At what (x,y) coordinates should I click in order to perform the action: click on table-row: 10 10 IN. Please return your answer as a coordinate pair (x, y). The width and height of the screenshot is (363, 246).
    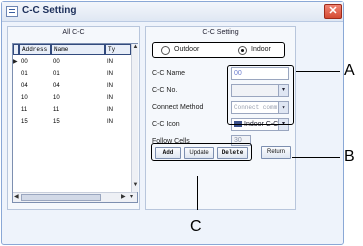
    Looking at the image, I should click on (72, 98).